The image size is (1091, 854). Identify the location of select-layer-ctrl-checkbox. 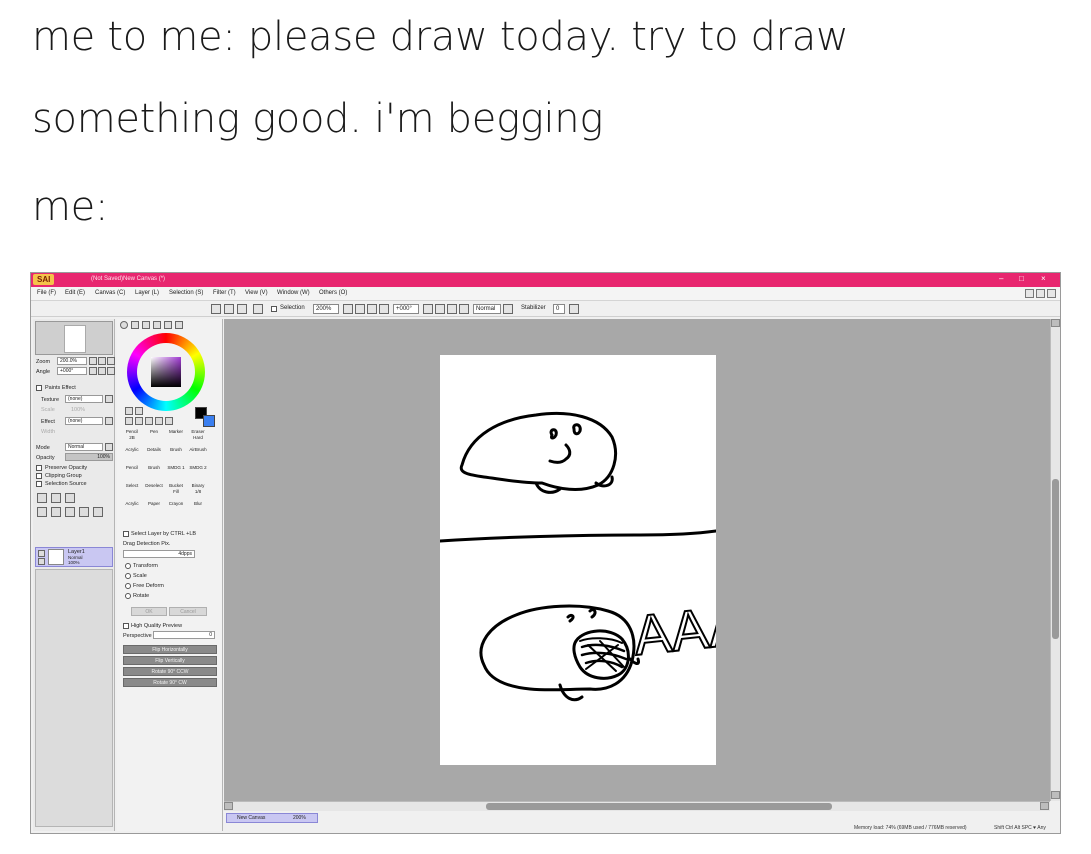
(126, 534).